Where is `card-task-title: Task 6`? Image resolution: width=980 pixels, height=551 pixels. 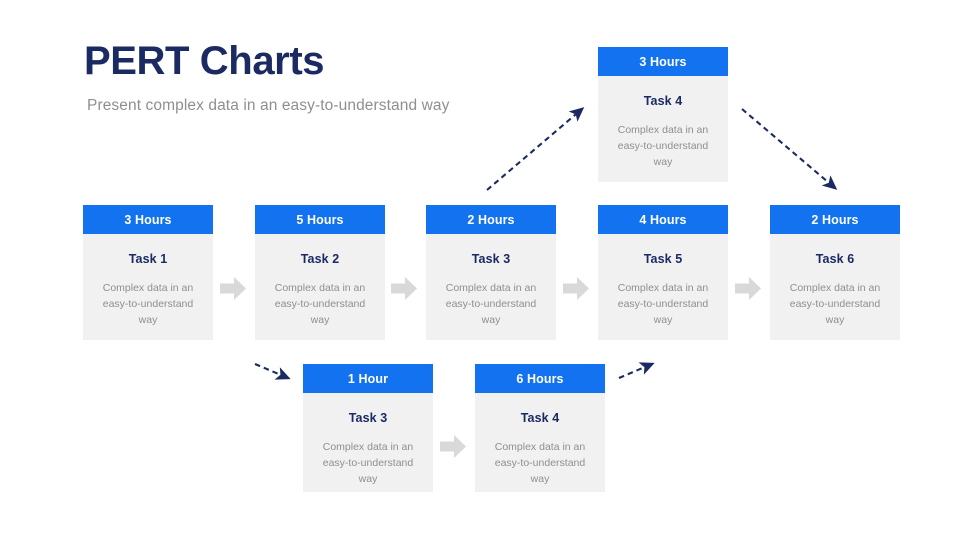
card-task-title: Task 6 is located at coordinates (835, 259).